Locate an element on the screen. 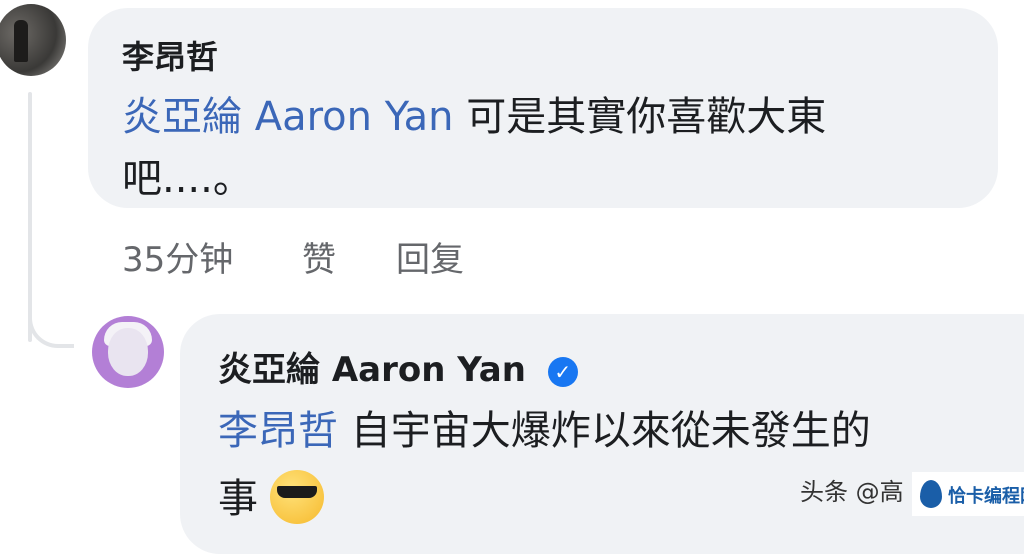  avatar-commenter is located at coordinates (33, 40).